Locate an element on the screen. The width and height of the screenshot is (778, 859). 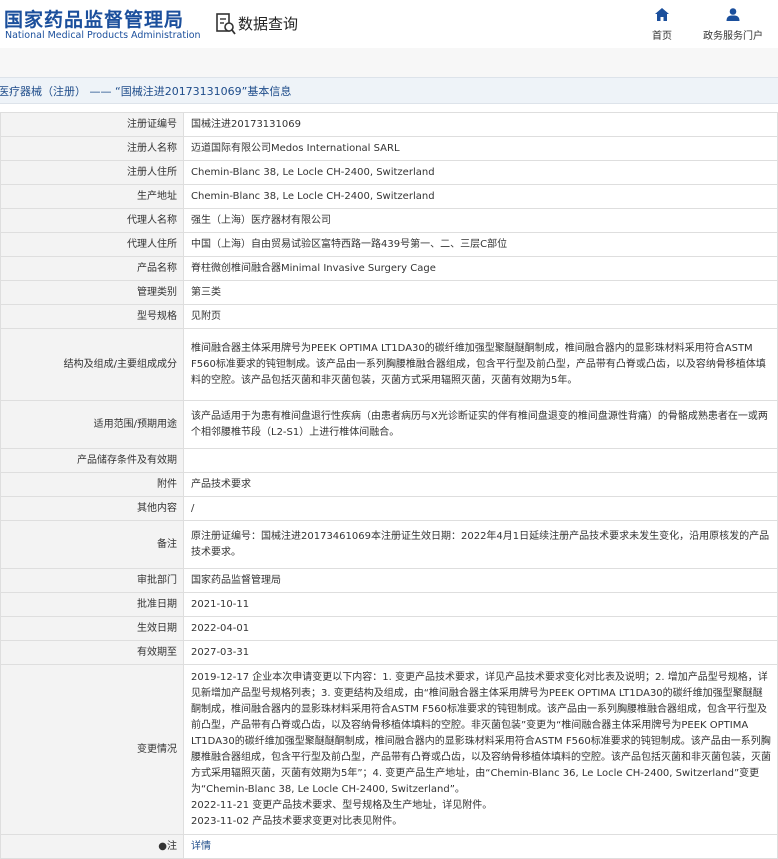
data-query-icon is located at coordinates (226, 24).